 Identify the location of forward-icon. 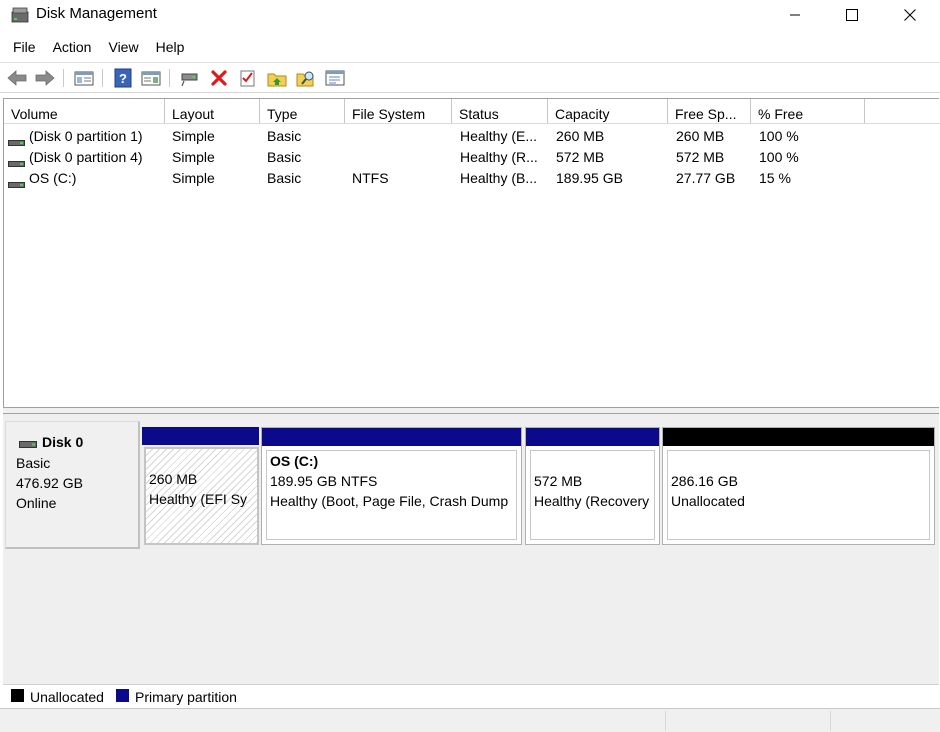
(45, 78).